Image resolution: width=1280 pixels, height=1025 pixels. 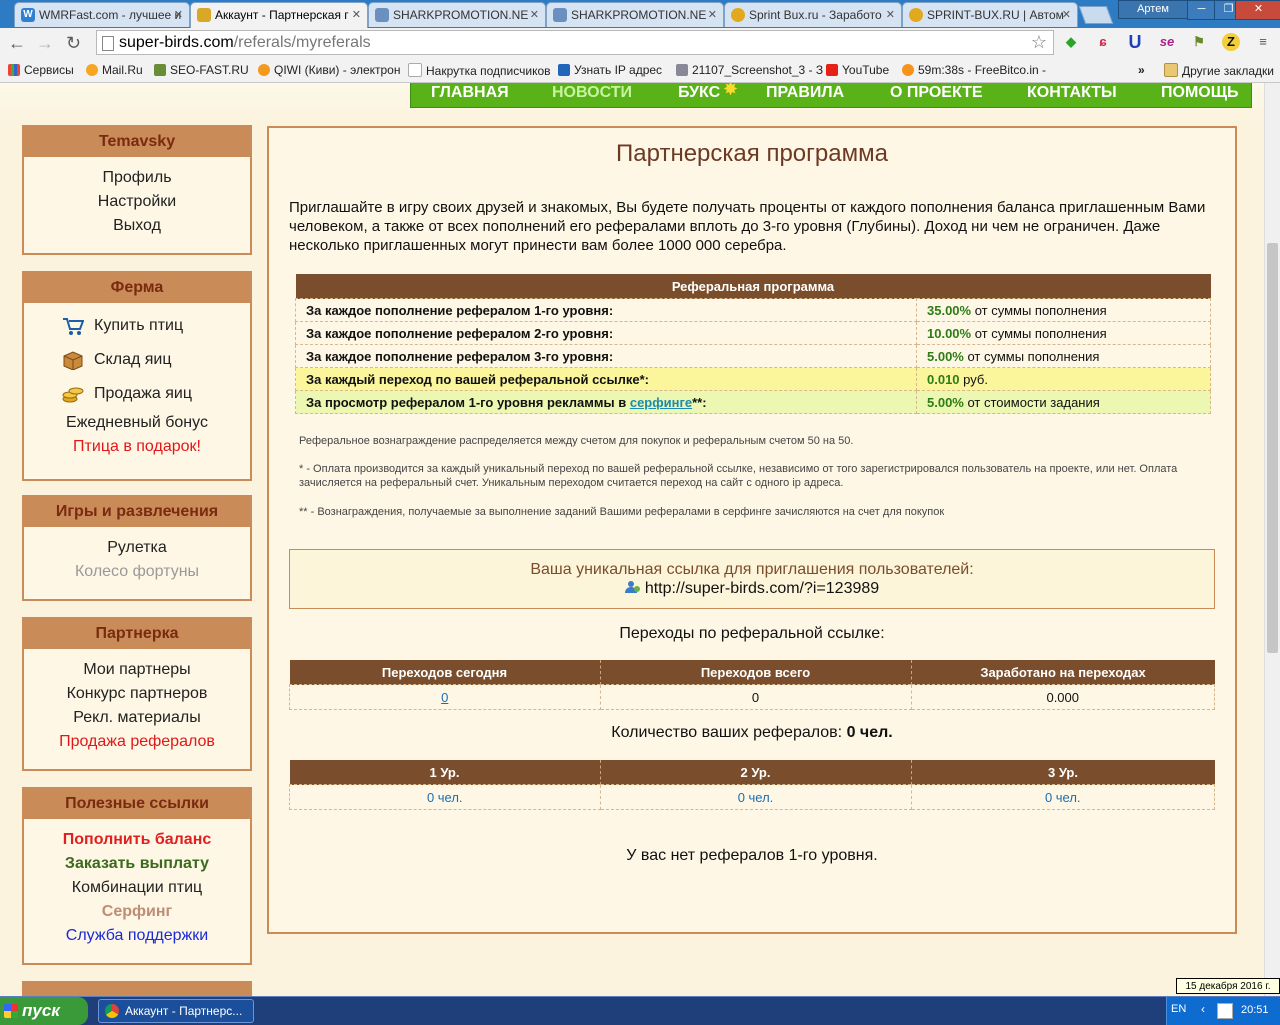 What do you see at coordinates (752, 153) in the screenshot?
I see `page-title: Партнерская программа` at bounding box center [752, 153].